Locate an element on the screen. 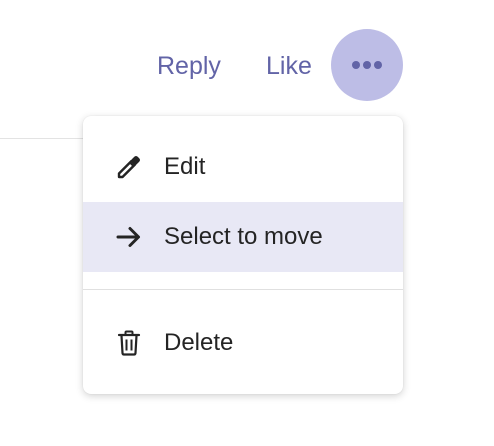  menu-item-label: Select to move is located at coordinates (243, 236).